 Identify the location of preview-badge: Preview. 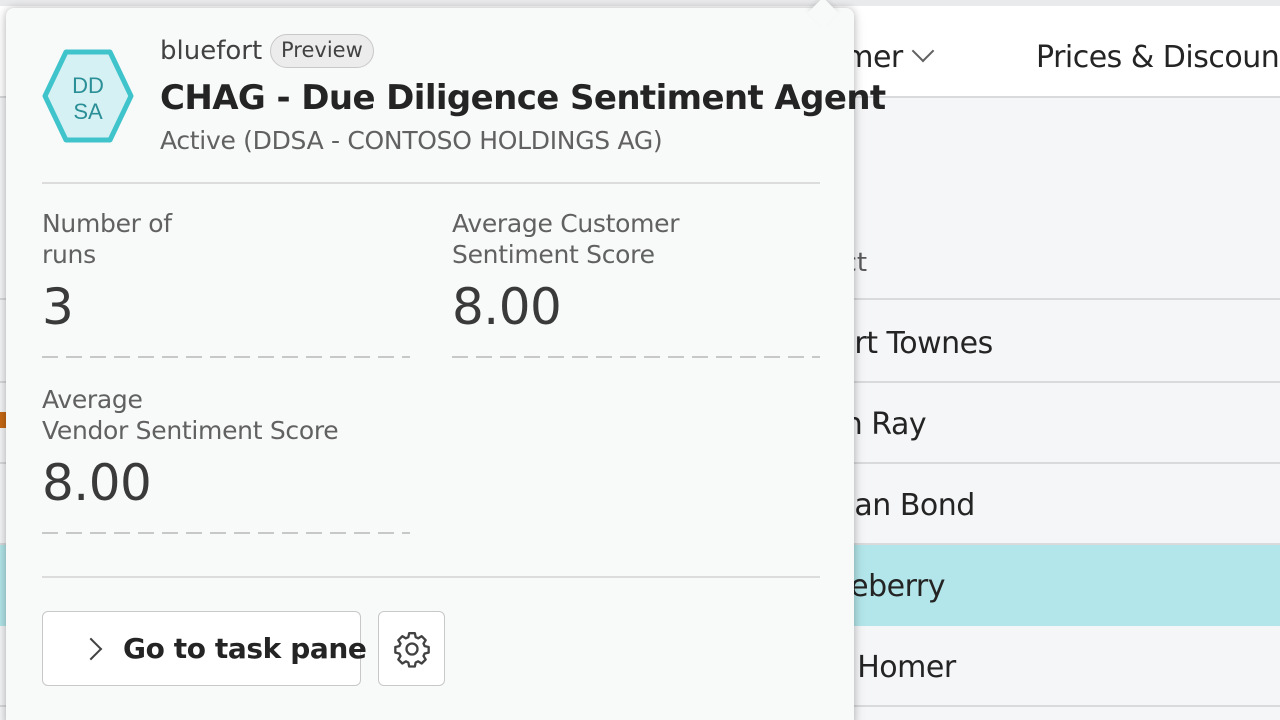
(322, 51).